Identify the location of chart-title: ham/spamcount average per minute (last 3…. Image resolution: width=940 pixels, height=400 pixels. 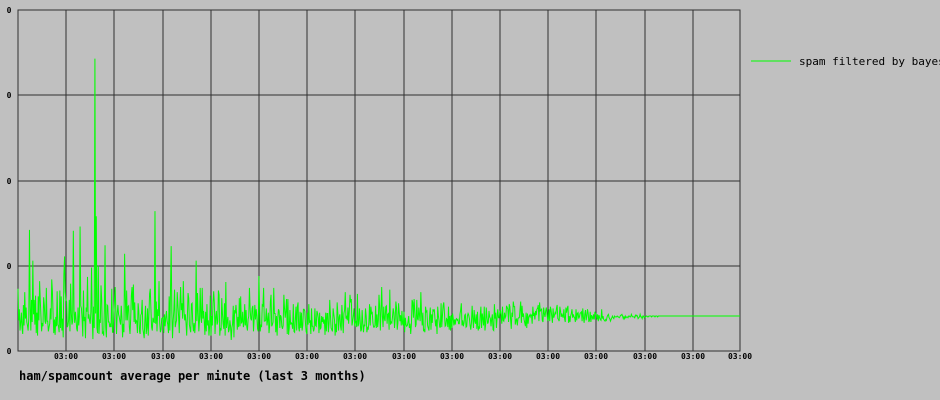
(192, 376).